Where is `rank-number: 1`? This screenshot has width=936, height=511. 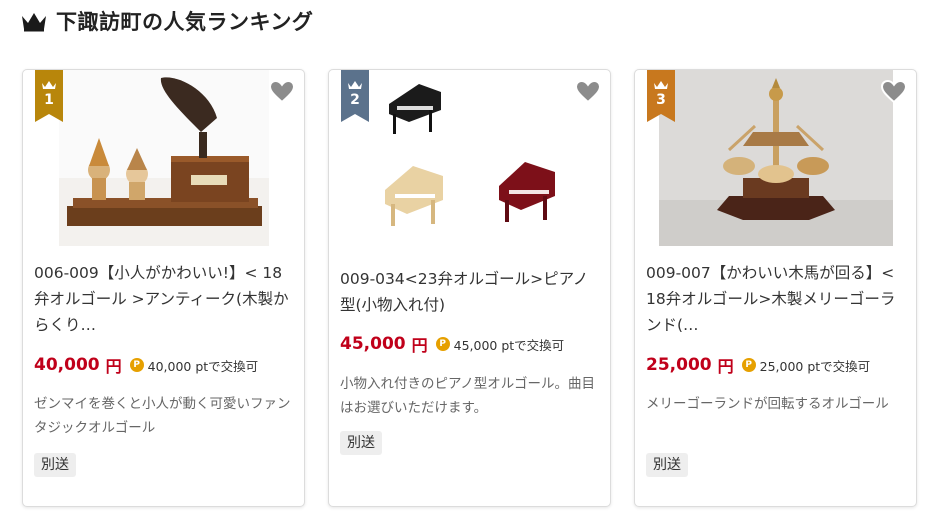
rank-number: 1 is located at coordinates (49, 100).